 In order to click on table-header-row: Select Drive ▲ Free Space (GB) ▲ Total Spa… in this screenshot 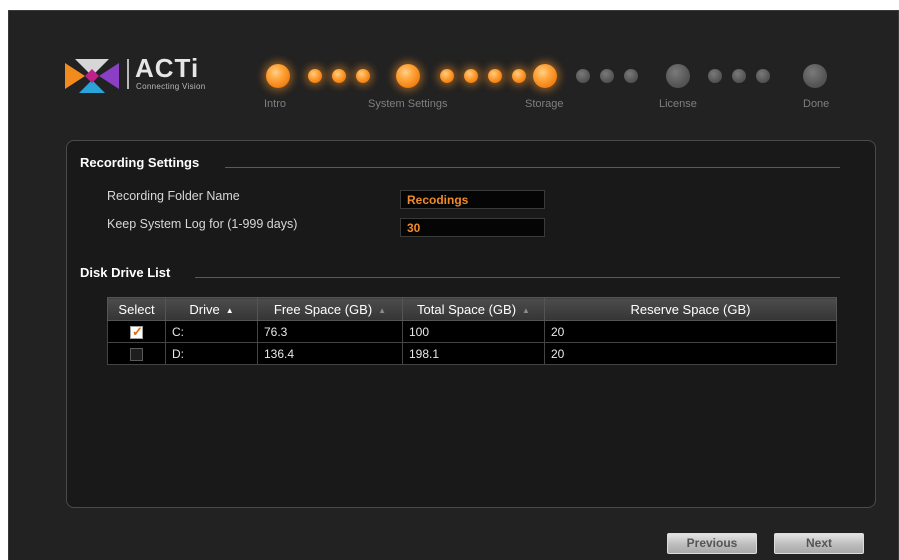, I will do `click(472, 309)`.